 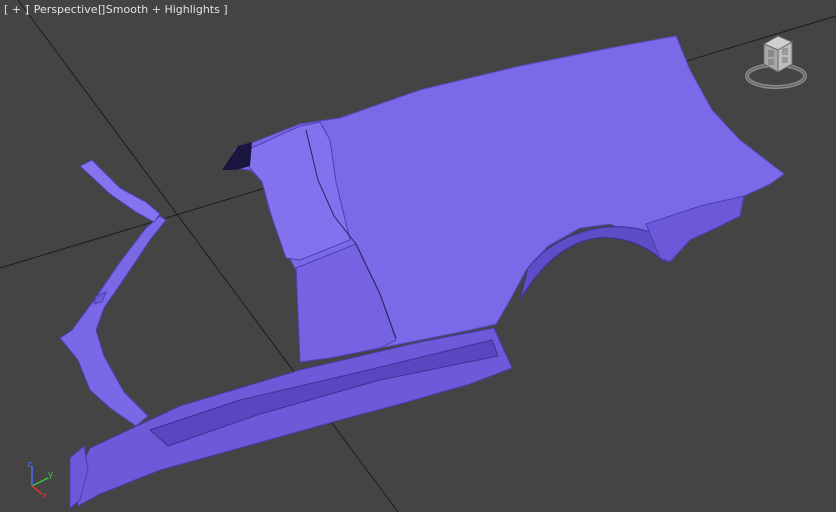 I want to click on axis-tripod: z y x, so click(x=40, y=480).